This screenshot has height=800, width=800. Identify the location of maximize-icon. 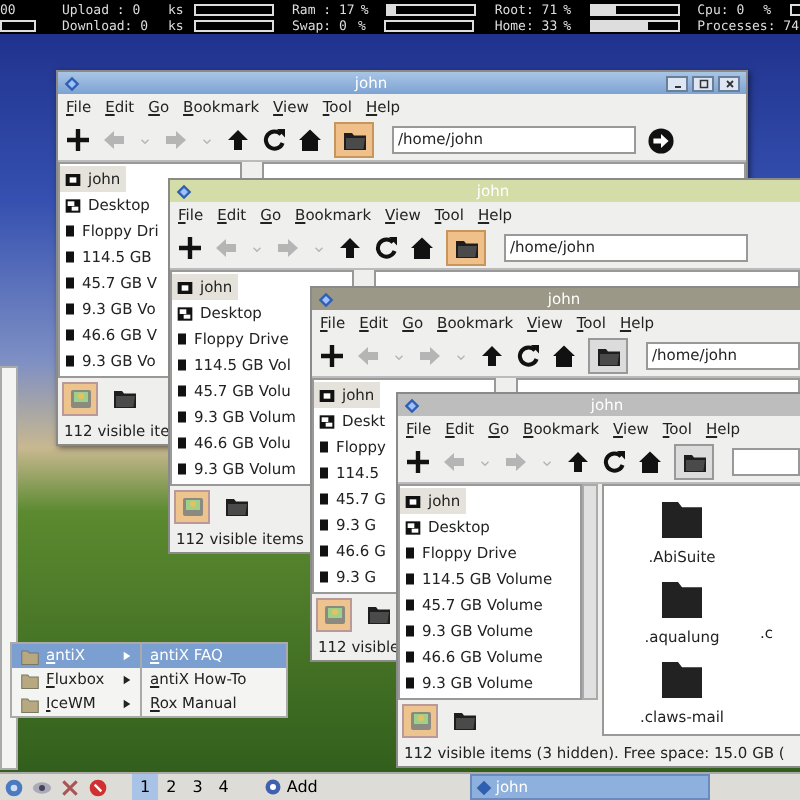
(703, 83).